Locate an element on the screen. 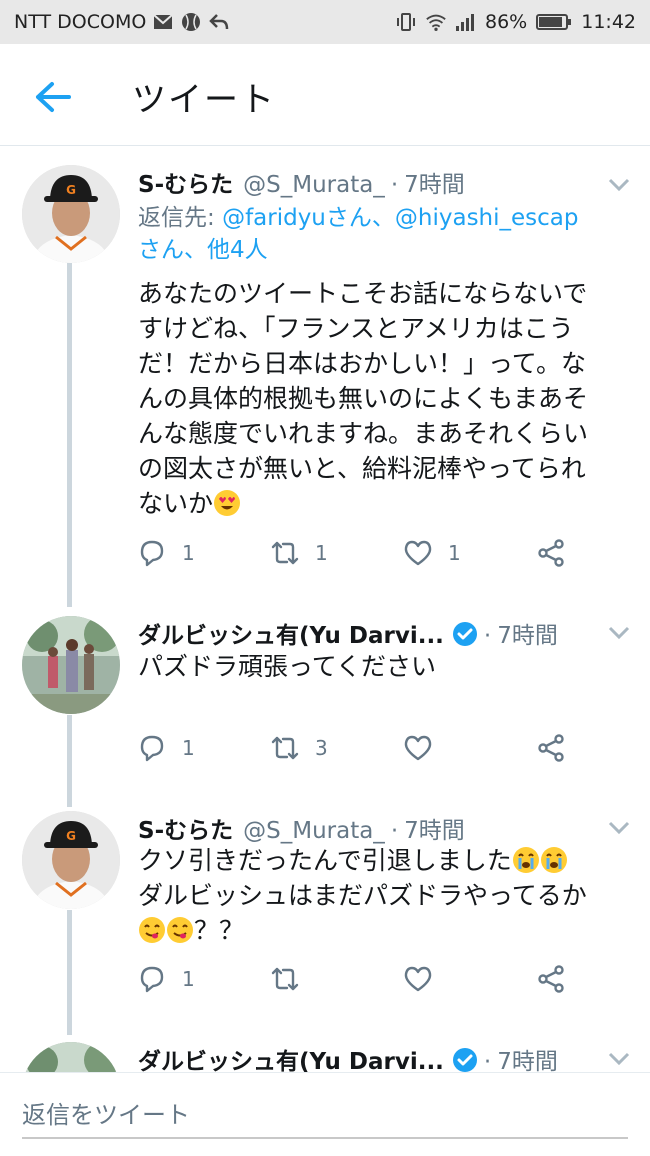  baseball-icon is located at coordinates (191, 22).